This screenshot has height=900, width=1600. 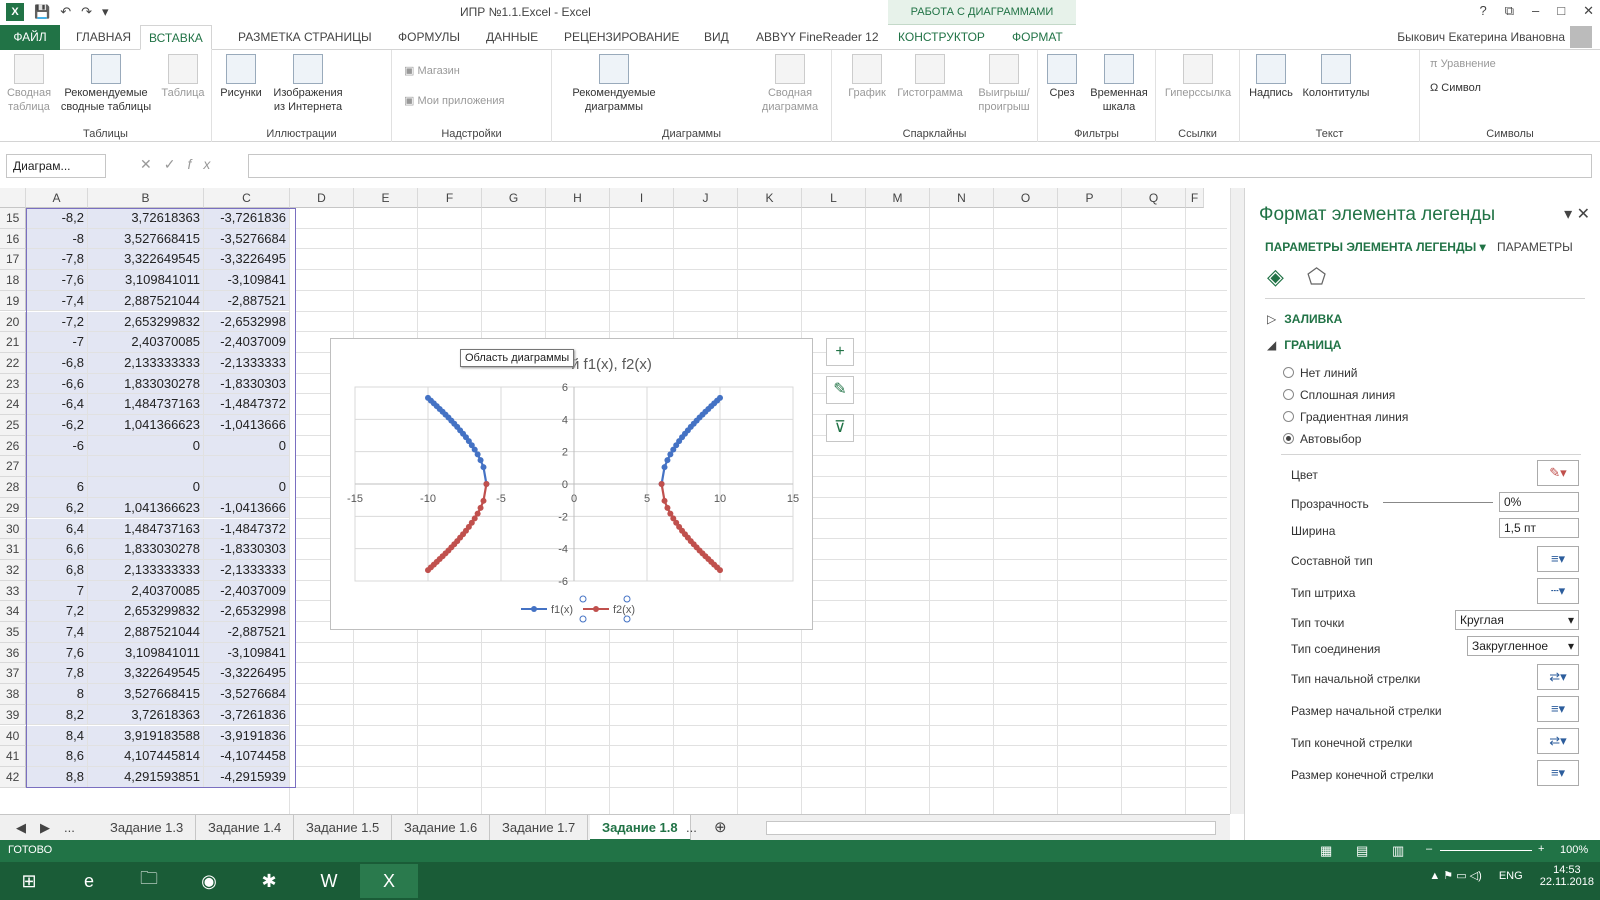 I want to click on cell: -6,2, so click(x=57, y=425).